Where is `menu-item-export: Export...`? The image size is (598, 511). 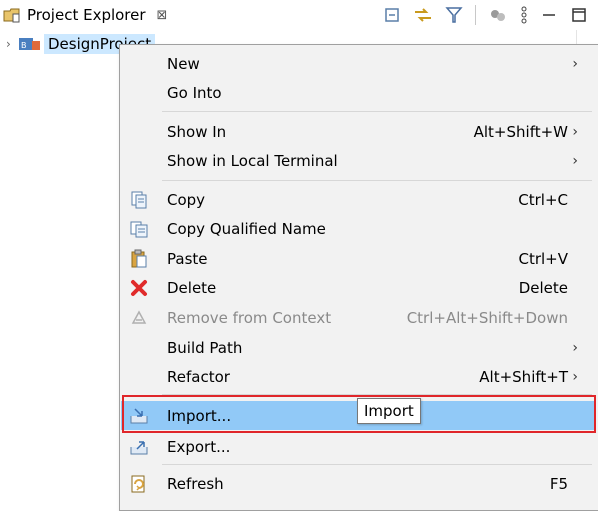
menu-item-export: Export... is located at coordinates (358, 446).